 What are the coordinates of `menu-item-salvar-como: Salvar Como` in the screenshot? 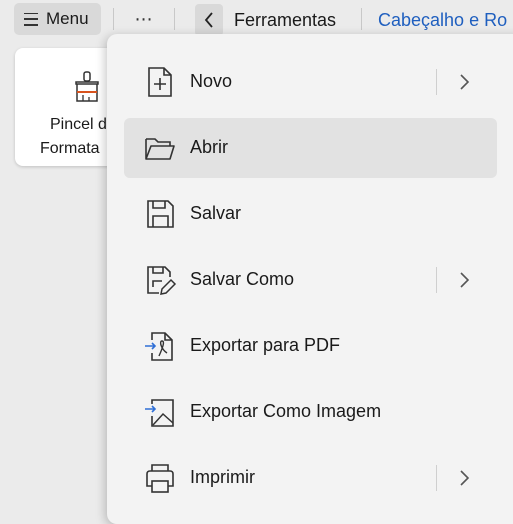 It's located at (310, 280).